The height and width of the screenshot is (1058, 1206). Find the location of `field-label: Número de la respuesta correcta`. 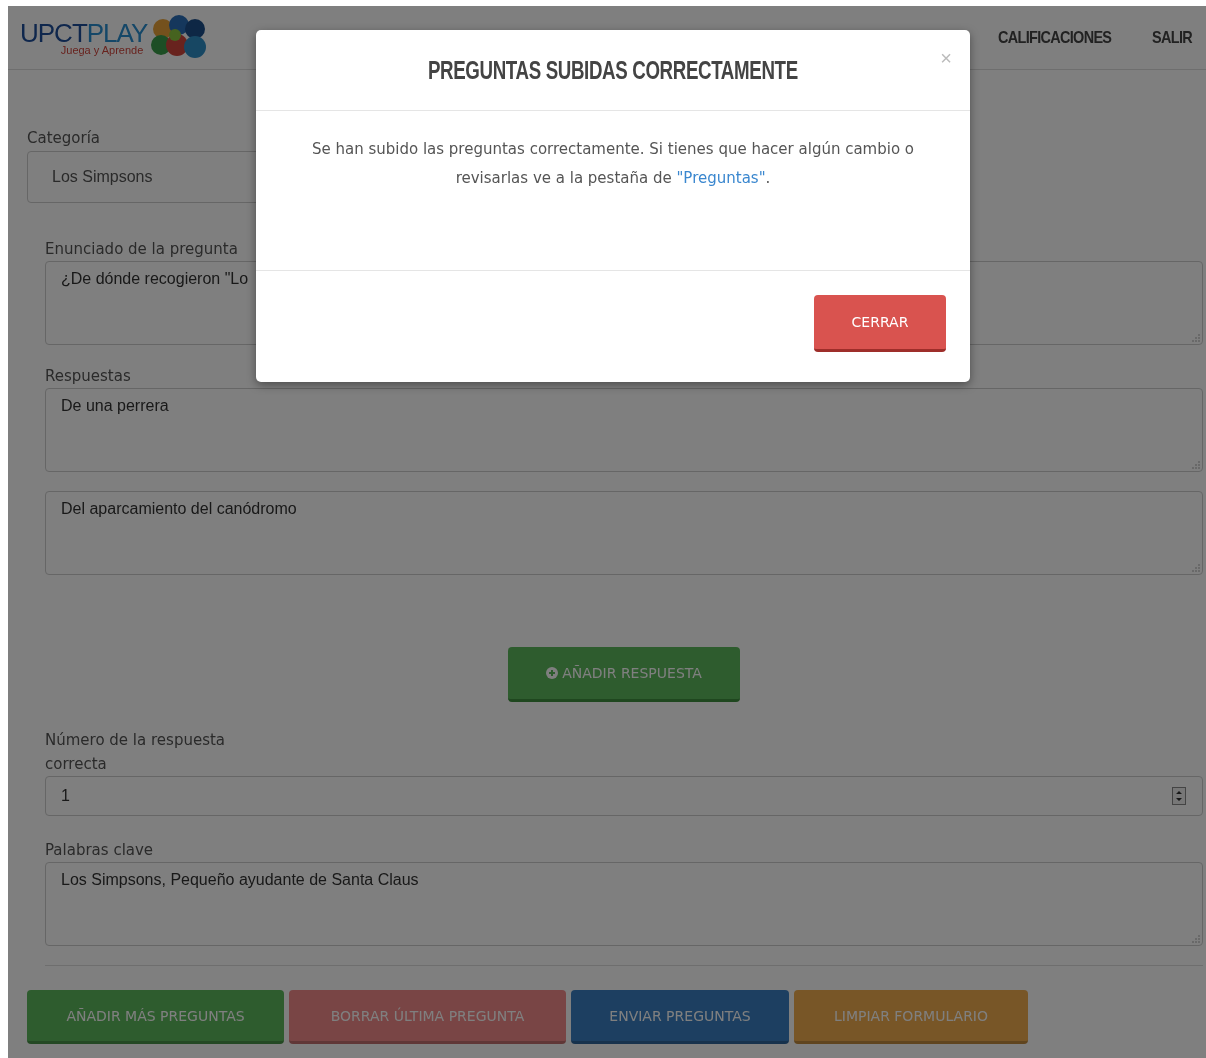

field-label: Número de la respuesta correcta is located at coordinates (136, 752).